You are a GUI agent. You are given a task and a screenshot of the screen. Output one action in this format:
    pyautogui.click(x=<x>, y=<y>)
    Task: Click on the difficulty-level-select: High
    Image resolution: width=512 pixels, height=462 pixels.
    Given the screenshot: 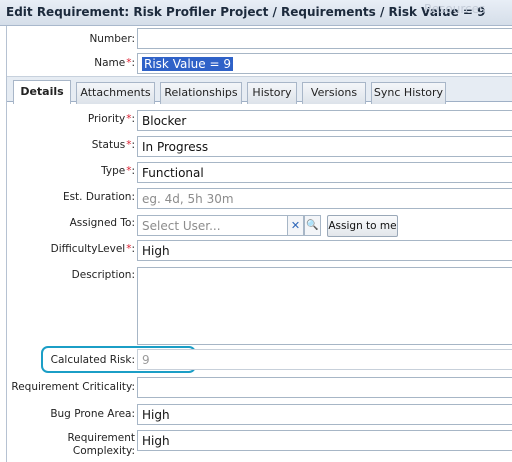 What is the action you would take?
    pyautogui.click(x=324, y=250)
    